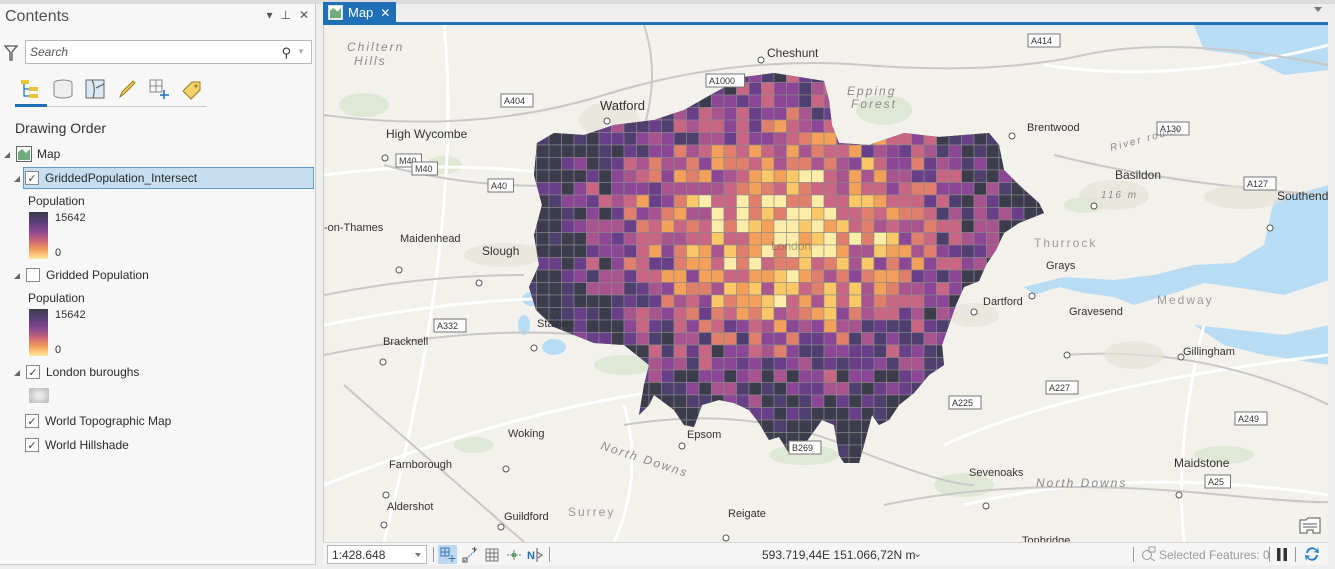 The width and height of the screenshot is (1335, 569). I want to click on layer-row-world-hillshade: ✓ World Hillshade, so click(77, 445).